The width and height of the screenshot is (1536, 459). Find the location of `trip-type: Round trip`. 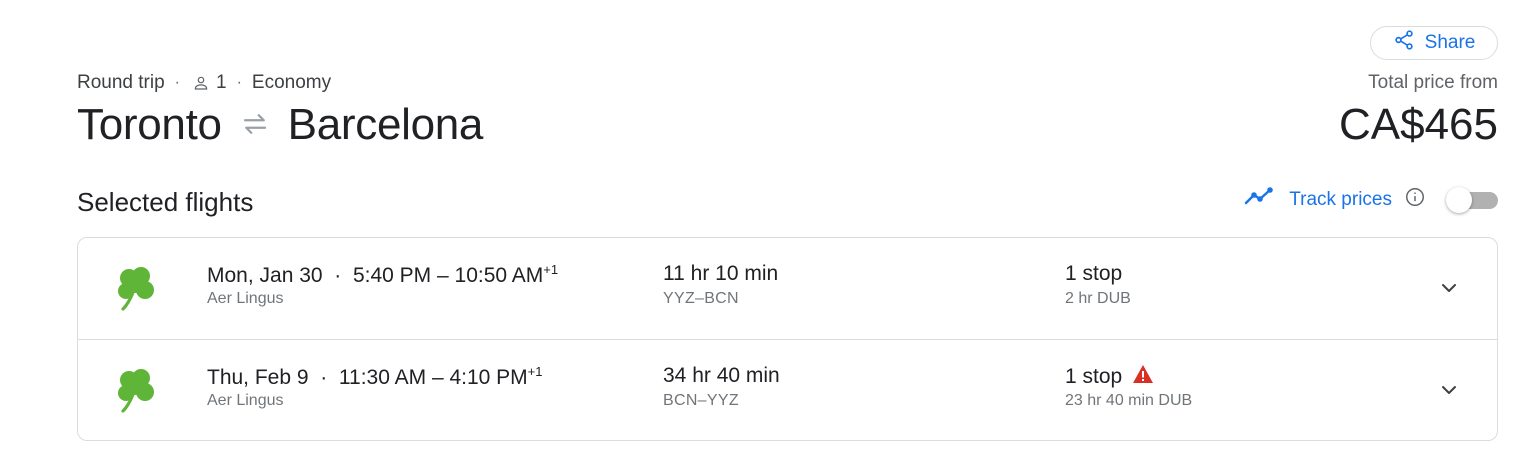

trip-type: Round trip is located at coordinates (121, 82).